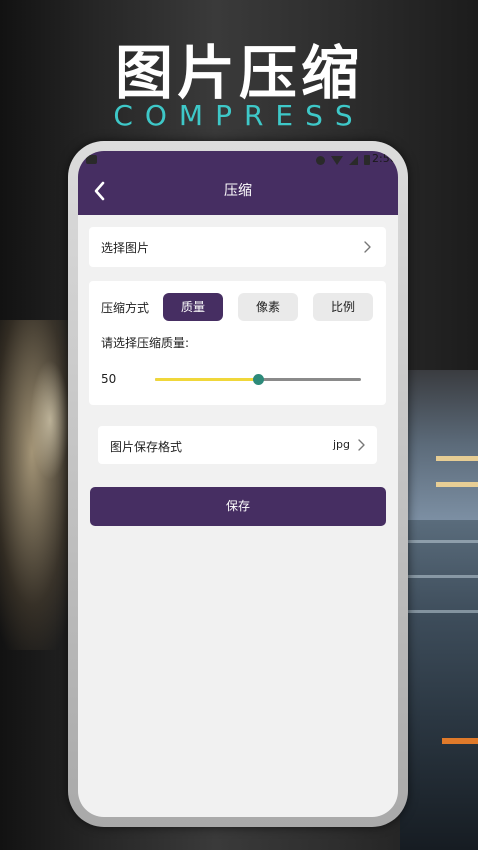 Image resolution: width=478 pixels, height=850 pixels. I want to click on page-title: 压缩, so click(238, 191).